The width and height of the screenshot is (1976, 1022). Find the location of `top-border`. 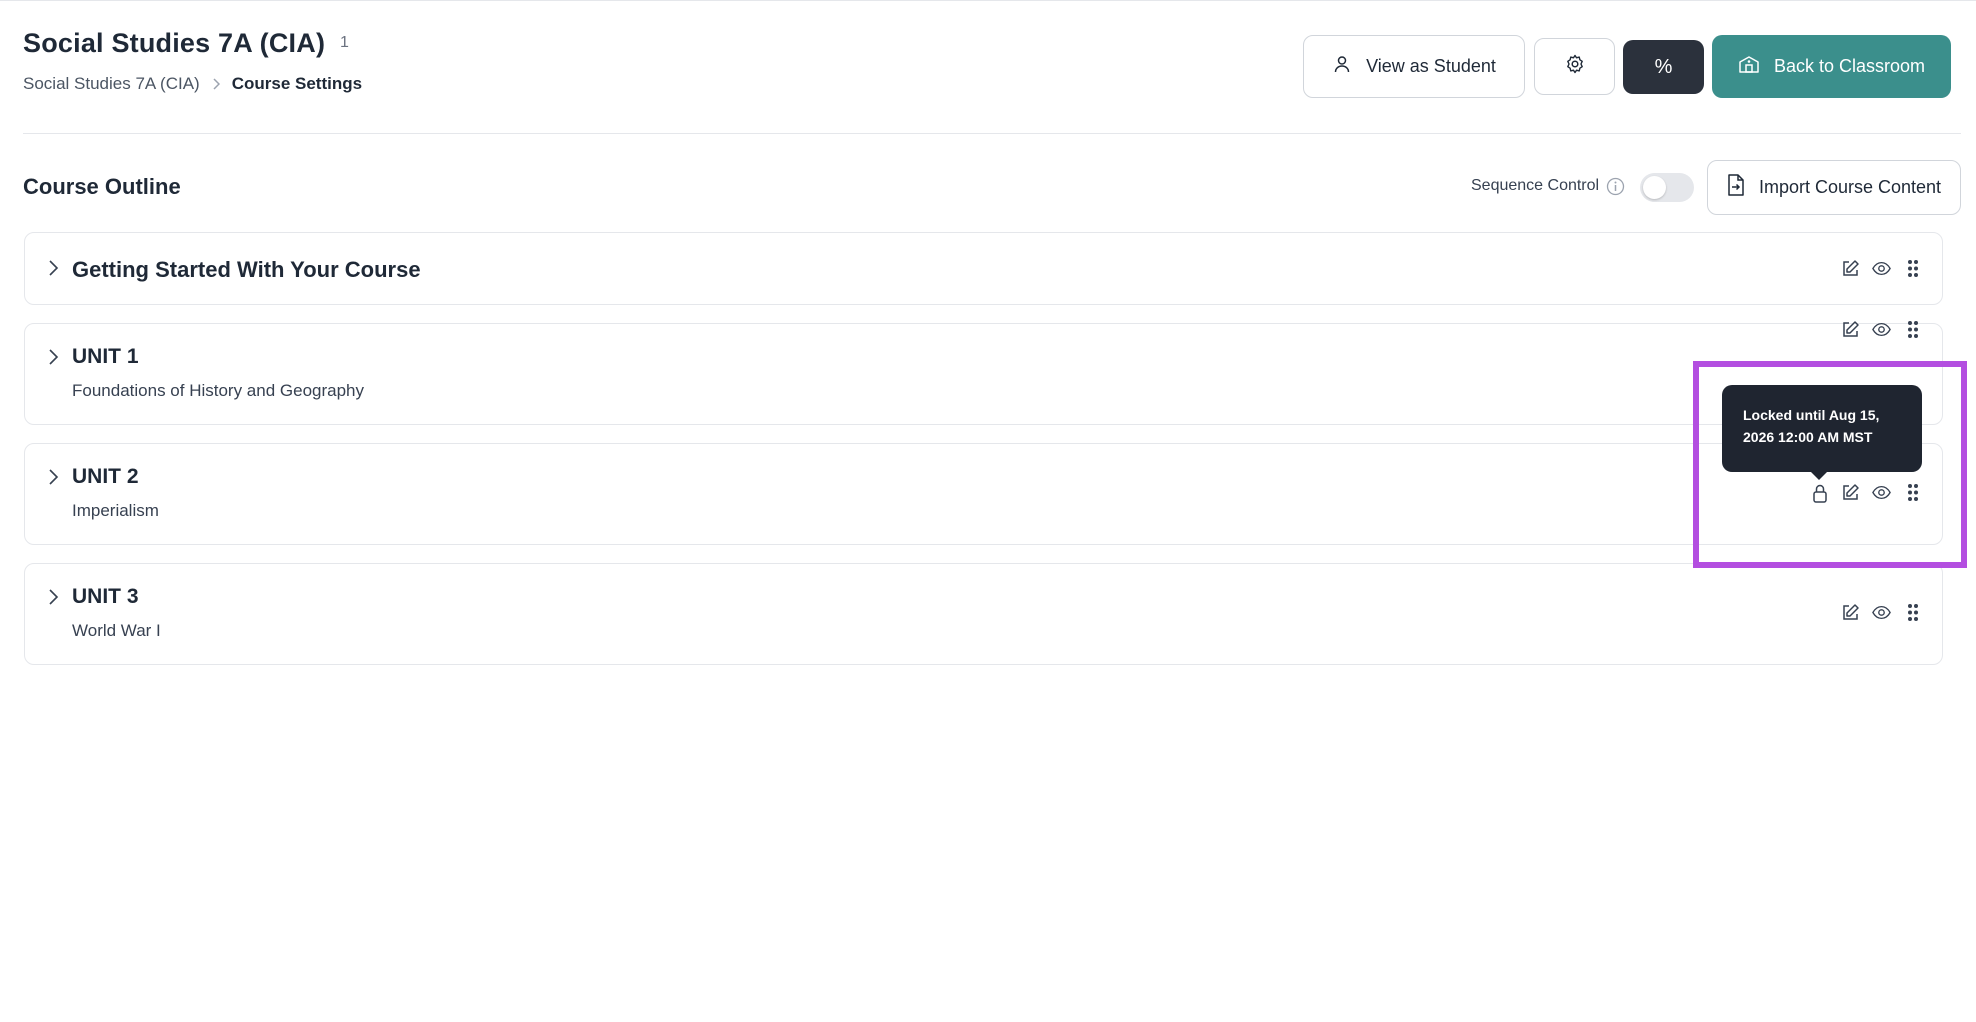

top-border is located at coordinates (988, 0).